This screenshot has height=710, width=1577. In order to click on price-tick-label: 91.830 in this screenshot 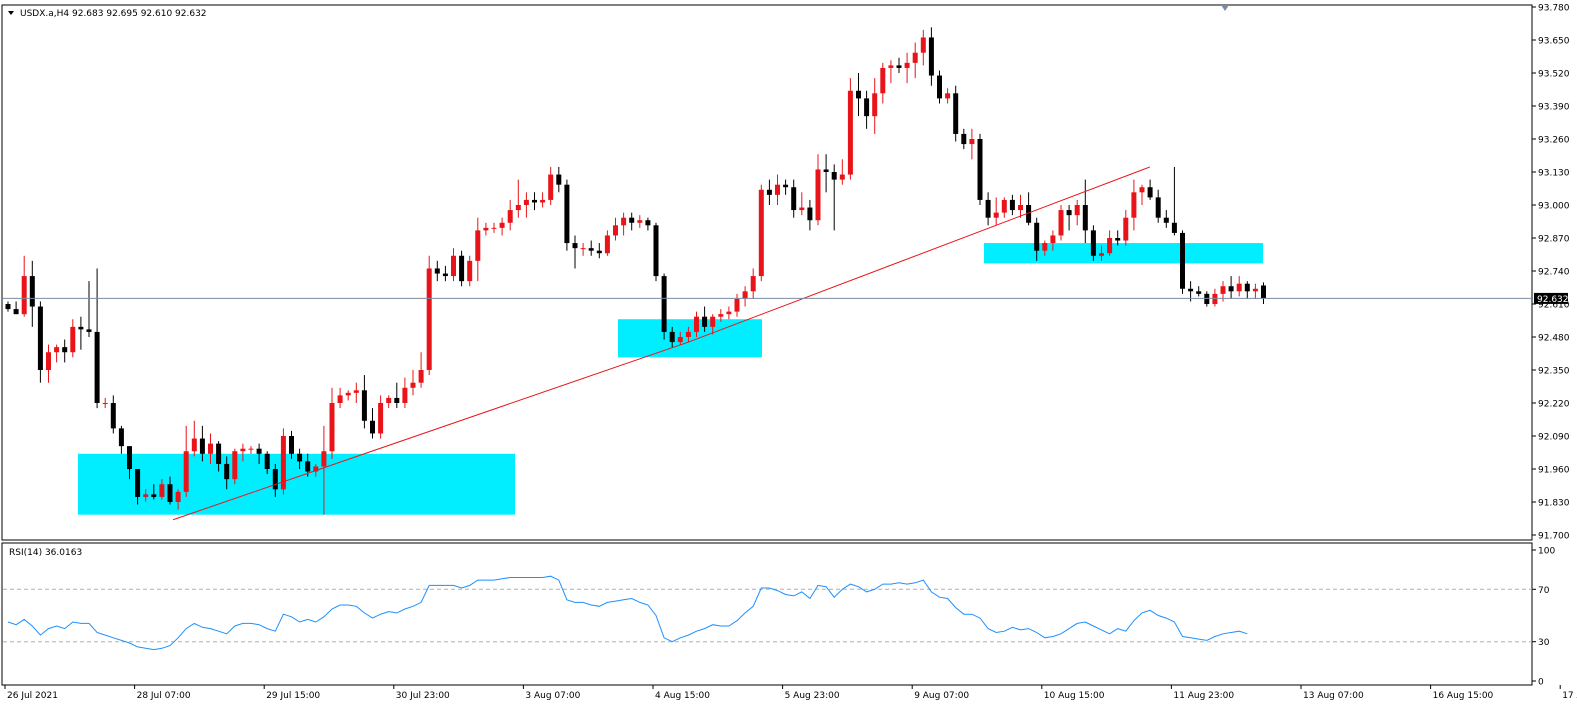, I will do `click(1554, 504)`.